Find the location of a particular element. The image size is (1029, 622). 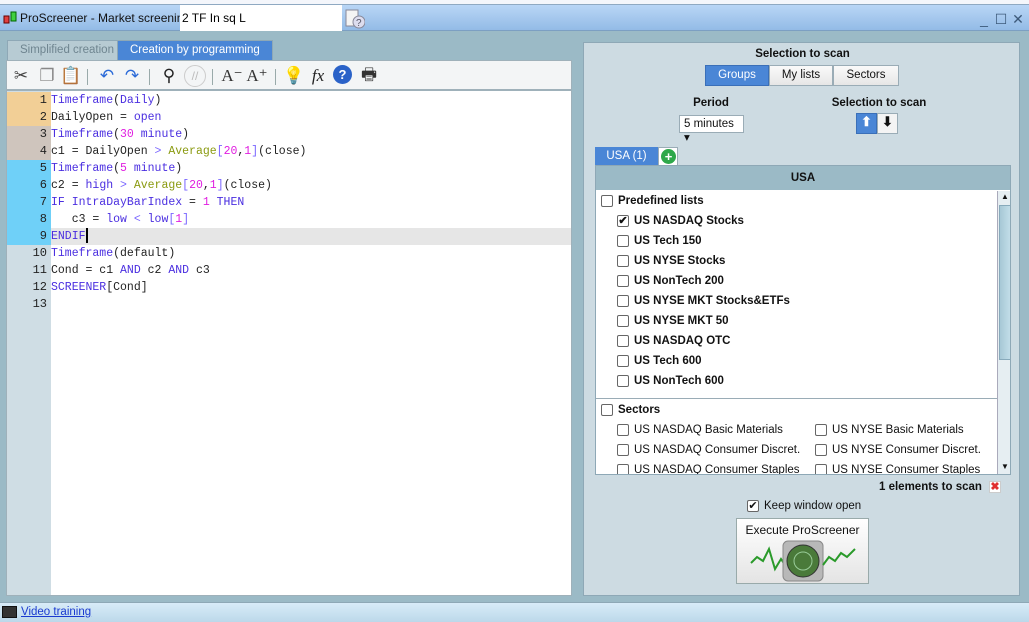

code-line: c2 = high > Average[20,1](close) is located at coordinates (311, 185).